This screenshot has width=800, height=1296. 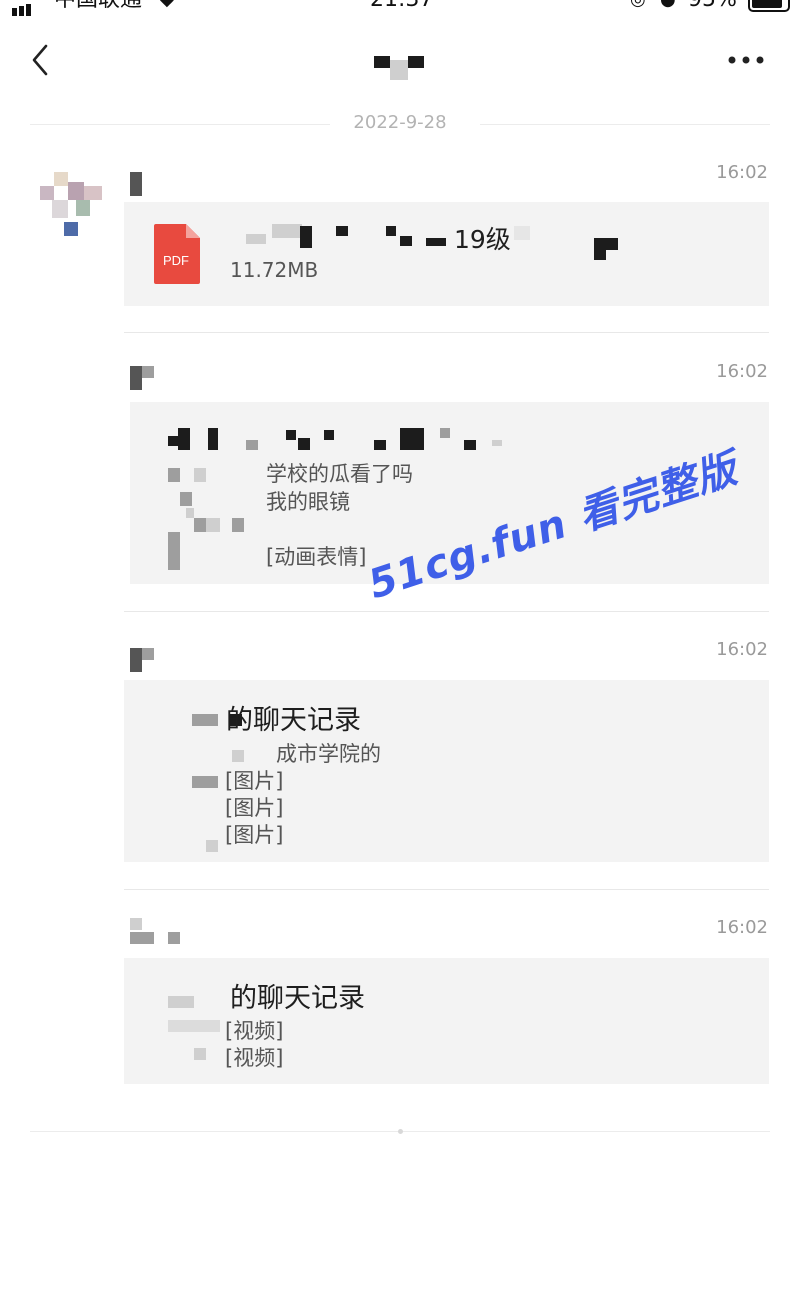 I want to click on date-divider-line-right, so click(x=625, y=124).